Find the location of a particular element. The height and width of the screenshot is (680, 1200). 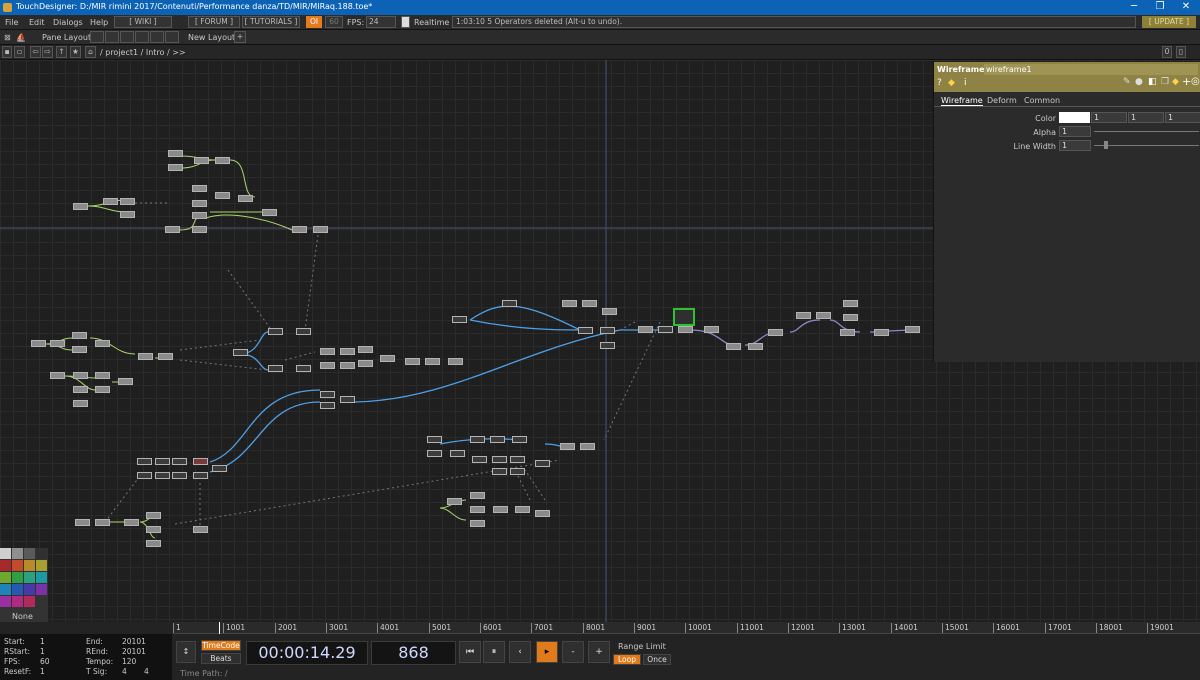

line-width-slider is located at coordinates (1146, 145).